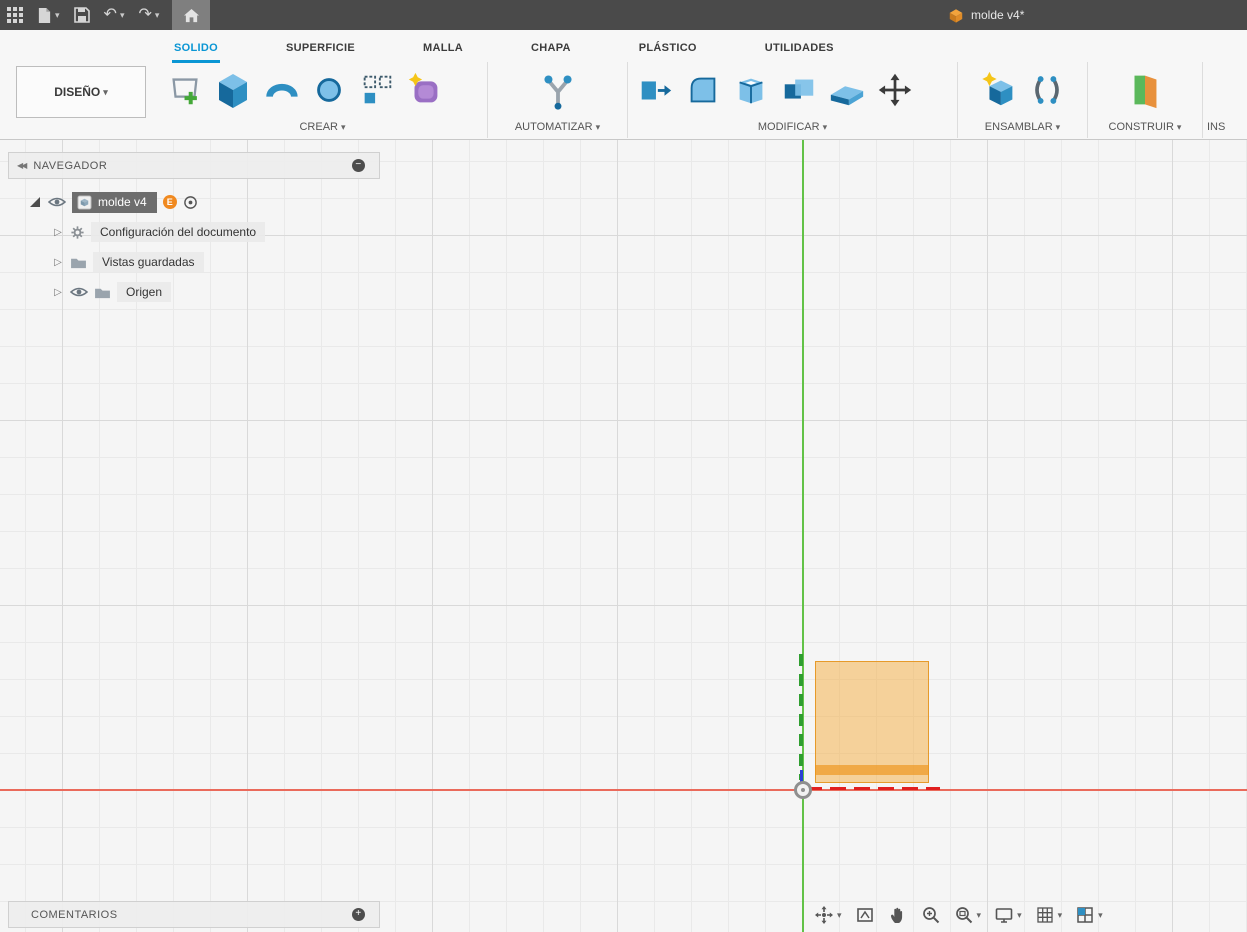  What do you see at coordinates (996, 88) in the screenshot?
I see `new-component-icon` at bounding box center [996, 88].